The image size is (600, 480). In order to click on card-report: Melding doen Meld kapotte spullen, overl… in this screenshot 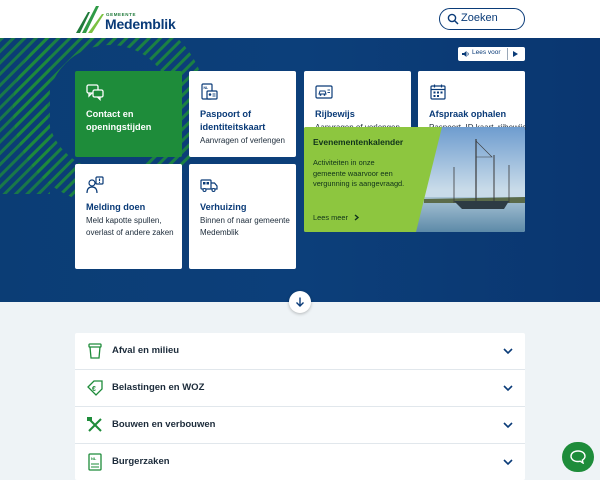, I will do `click(128, 216)`.